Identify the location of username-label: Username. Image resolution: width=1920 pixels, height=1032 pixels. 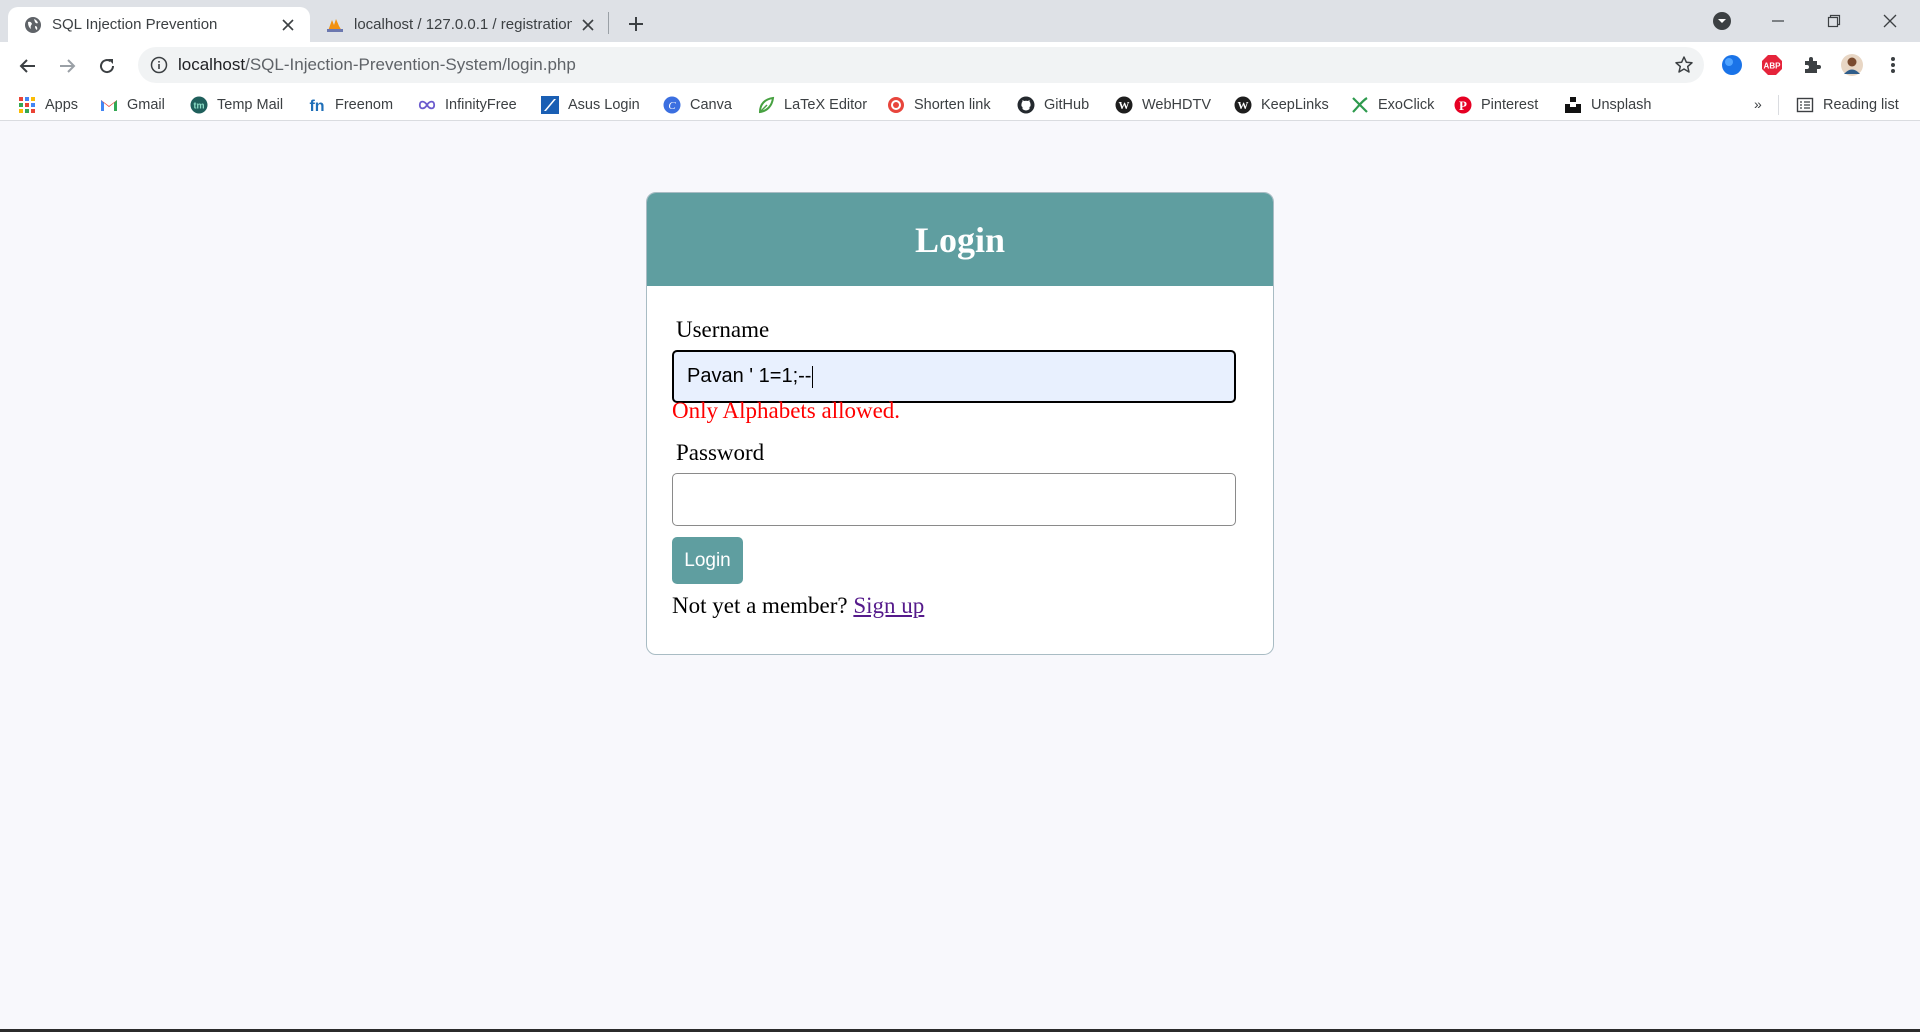
(723, 329).